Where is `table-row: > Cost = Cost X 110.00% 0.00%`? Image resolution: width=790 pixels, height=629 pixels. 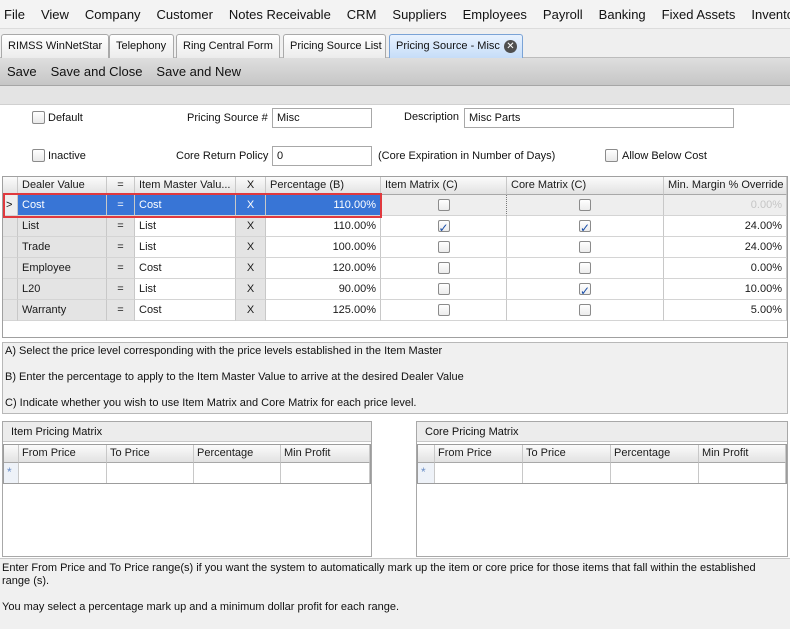 table-row: > Cost = Cost X 110.00% 0.00% is located at coordinates (395, 205).